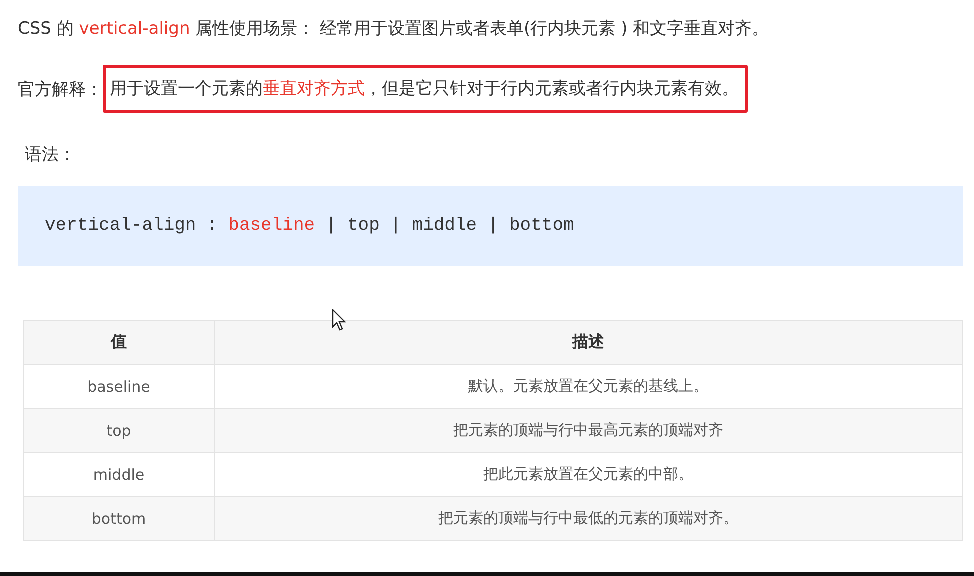 The height and width of the screenshot is (576, 974). What do you see at coordinates (51, 155) in the screenshot?
I see `syntax-heading: 语法：` at bounding box center [51, 155].